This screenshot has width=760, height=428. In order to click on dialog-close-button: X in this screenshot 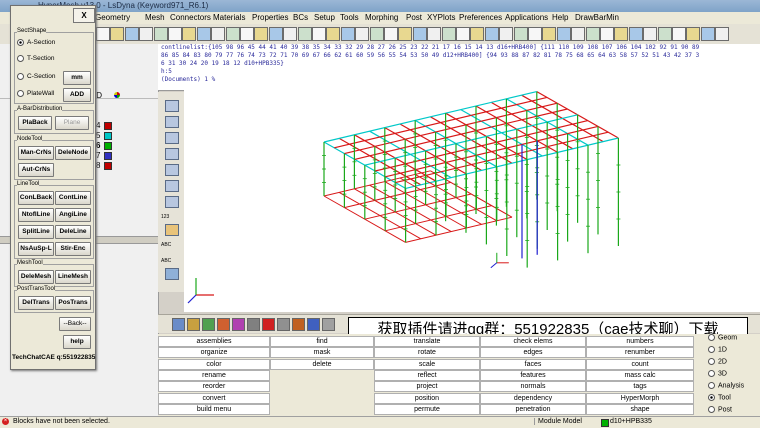, I will do `click(84, 15)`.